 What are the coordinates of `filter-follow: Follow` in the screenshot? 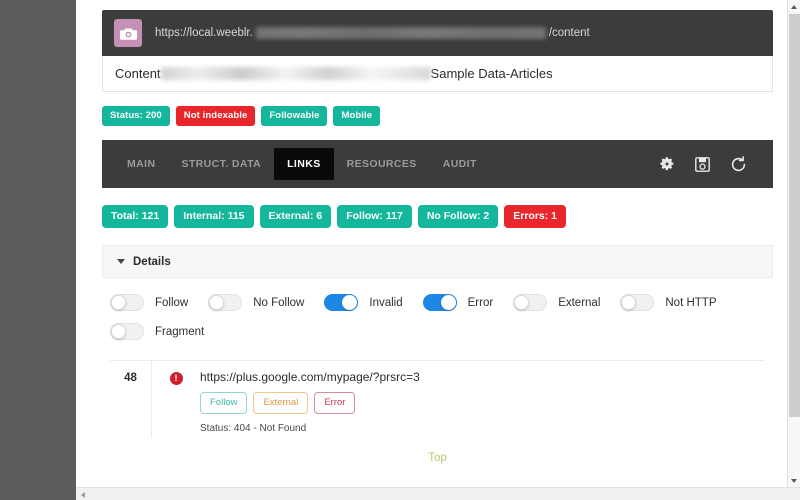 It's located at (156, 302).